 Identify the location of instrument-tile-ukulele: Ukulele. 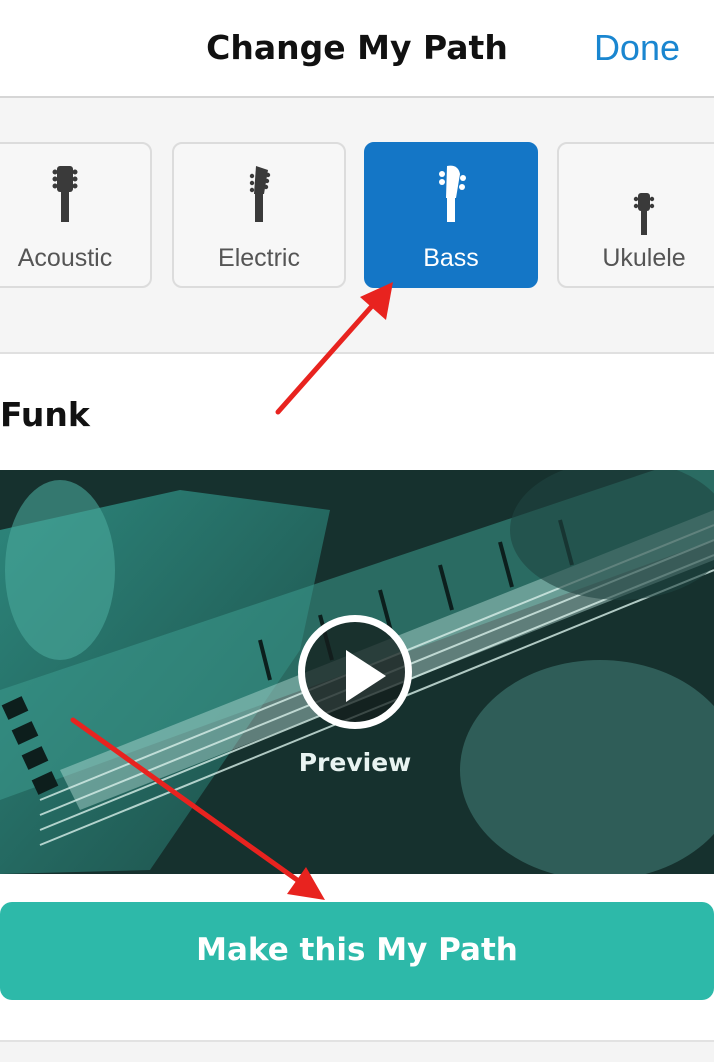
(635, 215).